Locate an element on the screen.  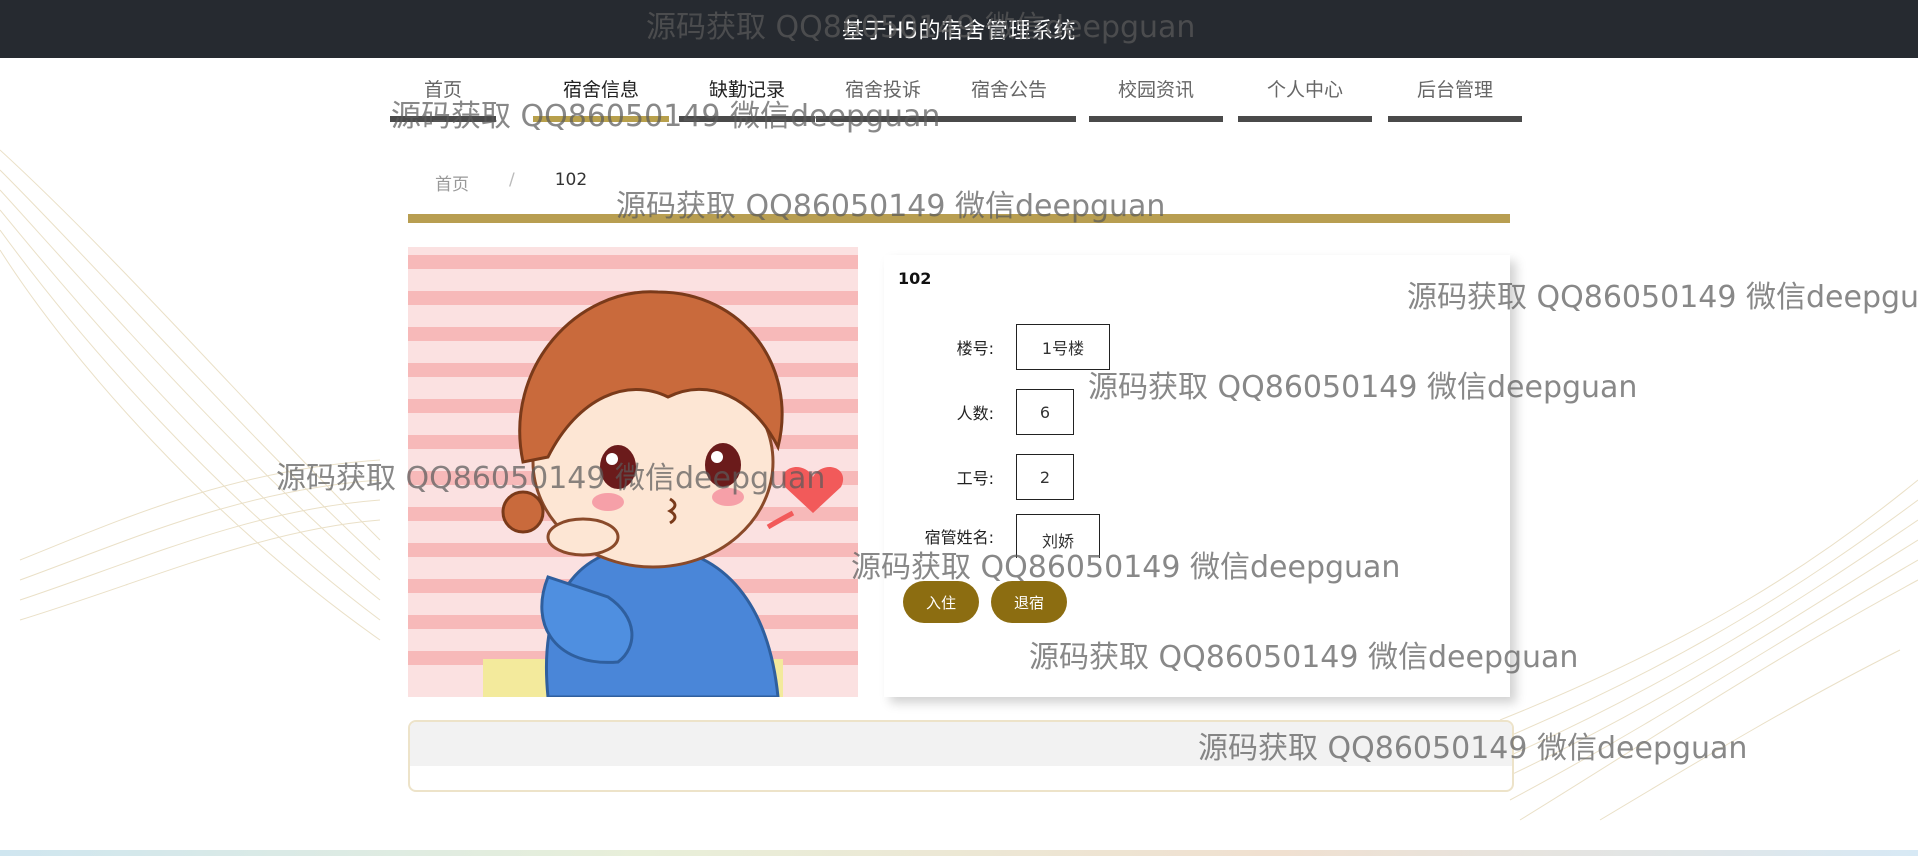
nav-item-absence-records: 缺勤记录 is located at coordinates (747, 95).